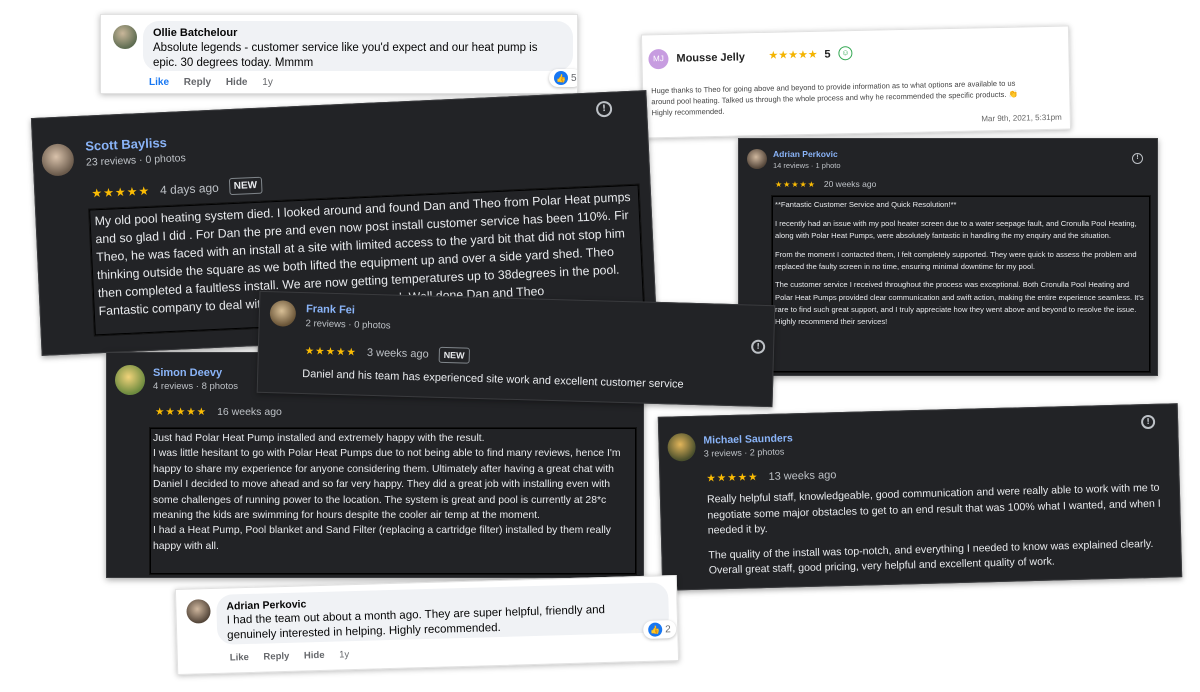  Describe the element at coordinates (805, 154) in the screenshot. I see `reviewer-name: Adrian Perkovic` at that location.